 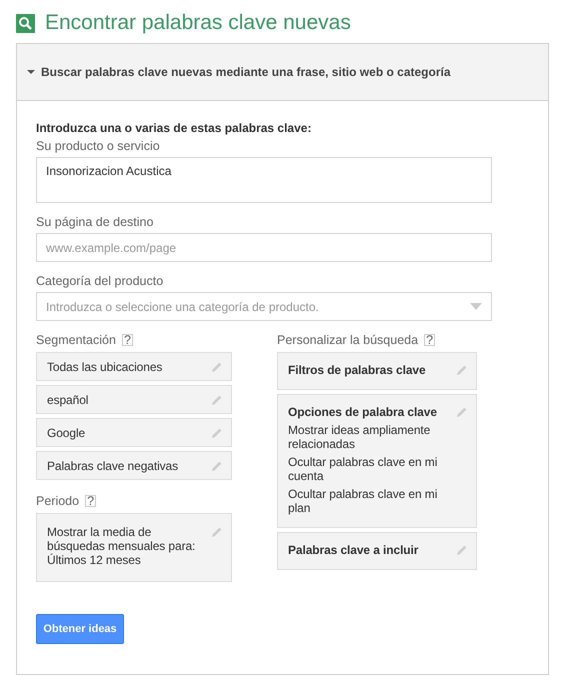 I want to click on card-title: Opciones de palabra clave, so click(x=363, y=412).